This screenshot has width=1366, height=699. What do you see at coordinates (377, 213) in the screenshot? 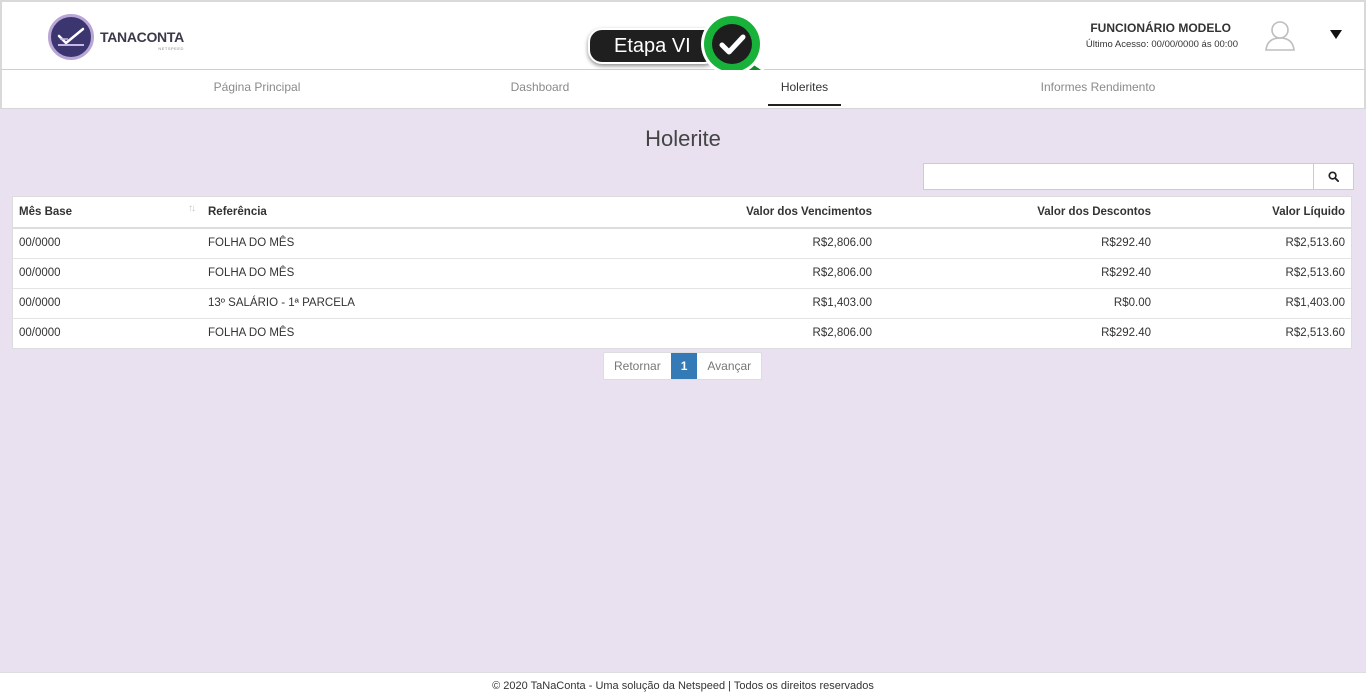
I see `column-referencia: Referência` at bounding box center [377, 213].